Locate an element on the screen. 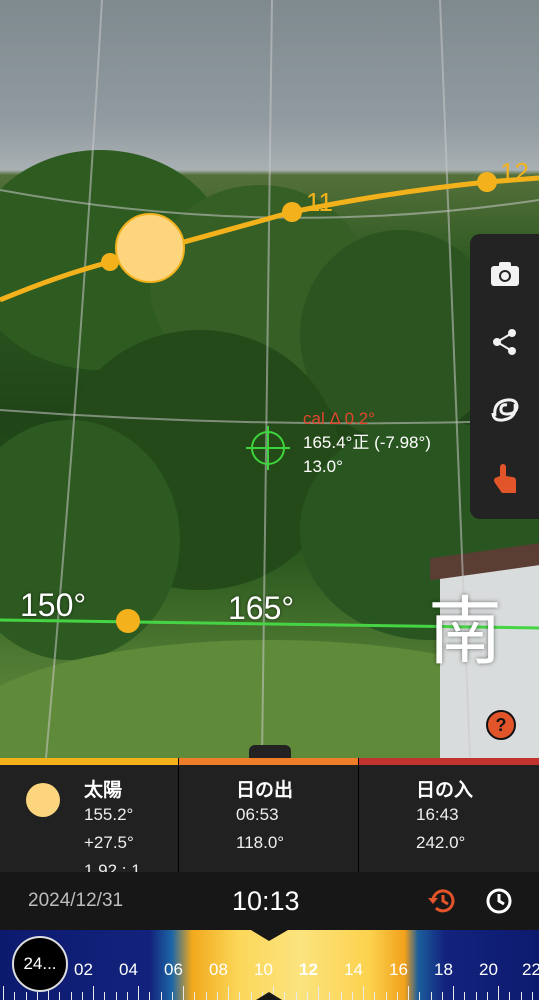 Image resolution: width=539 pixels, height=1000 pixels. timeline-scrubber: 02 04 06 08 10 12 14 16 18 20 22 is located at coordinates (269, 965).